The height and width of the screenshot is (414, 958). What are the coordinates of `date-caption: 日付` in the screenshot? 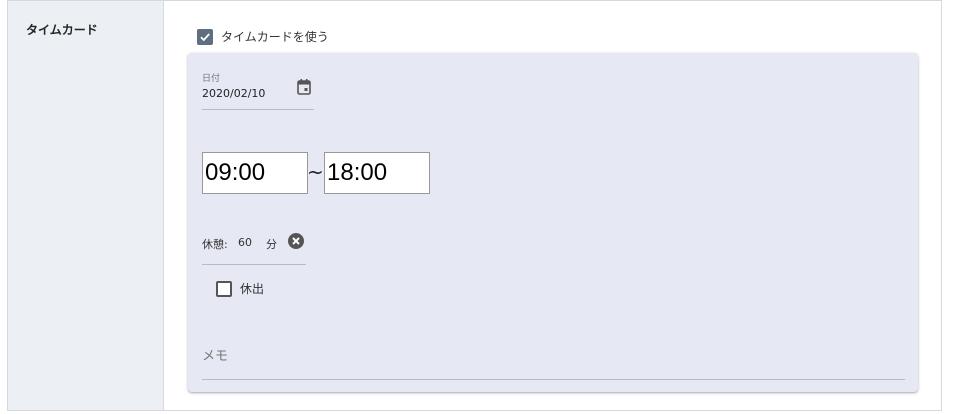 It's located at (211, 79).